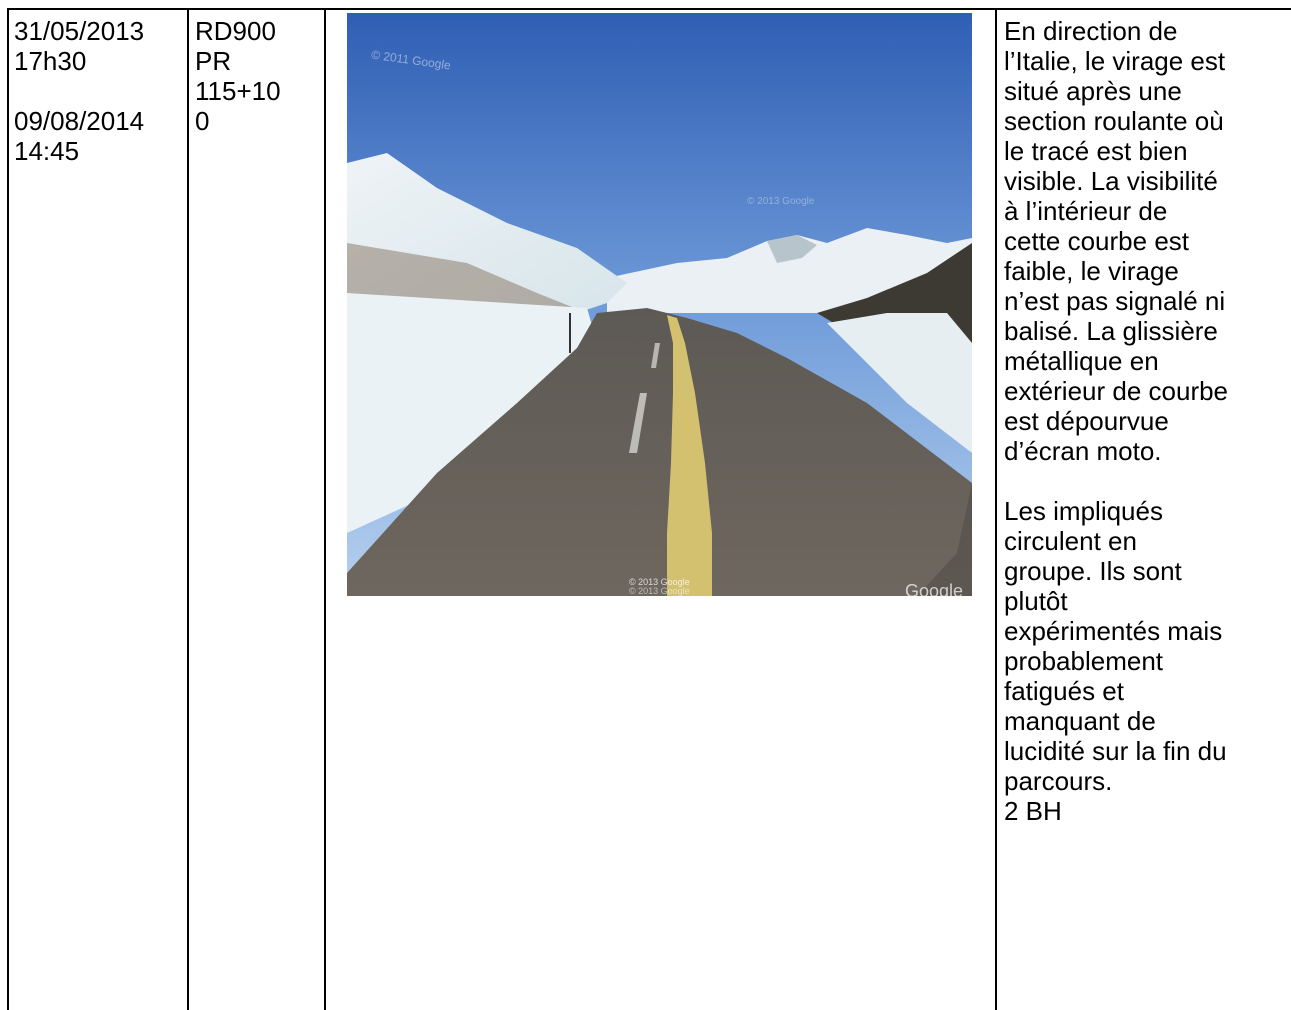 This screenshot has width=1291, height=1010. Describe the element at coordinates (1091, 31) in the screenshot. I see `description-line: En direction de` at that location.